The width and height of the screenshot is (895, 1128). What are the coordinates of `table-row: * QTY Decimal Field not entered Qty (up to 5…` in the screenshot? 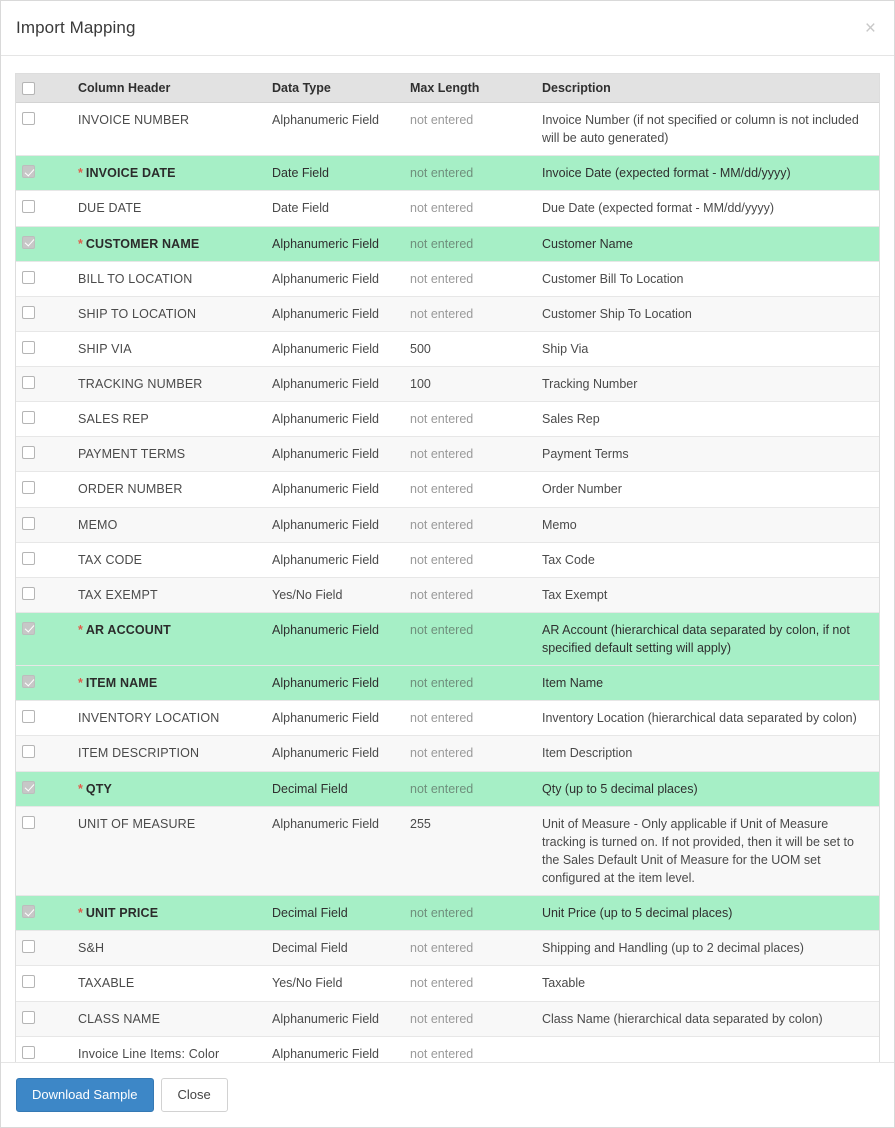 It's located at (447, 789).